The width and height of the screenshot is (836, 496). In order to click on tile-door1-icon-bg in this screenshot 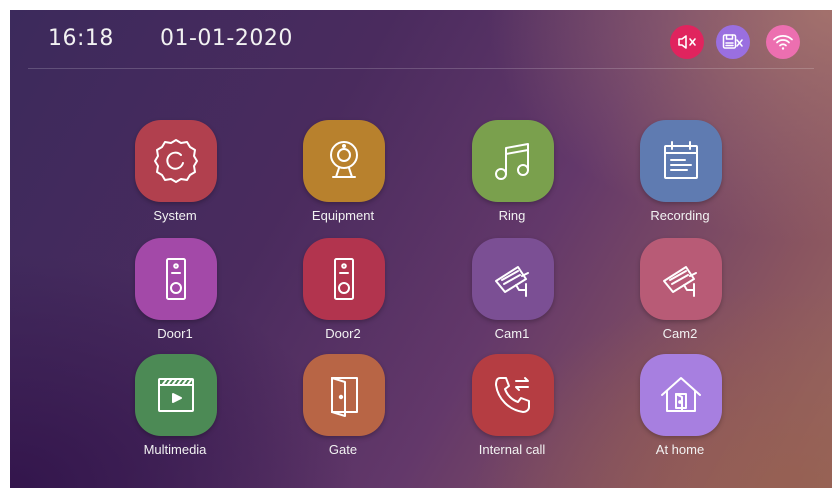, I will do `click(176, 279)`.